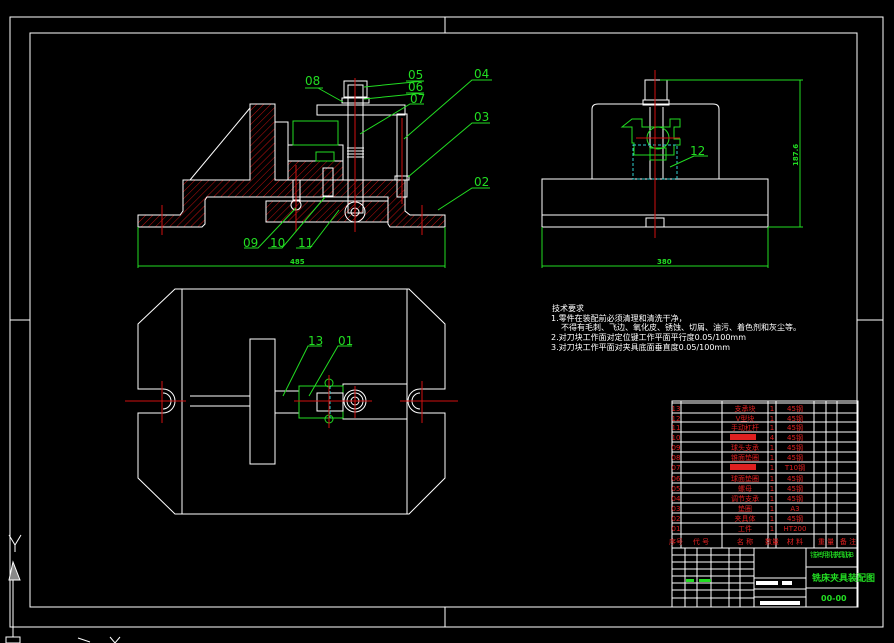  What do you see at coordinates (832, 554) in the screenshot?
I see `school-name: 铣床专用机械夹具 机床B` at bounding box center [832, 554].